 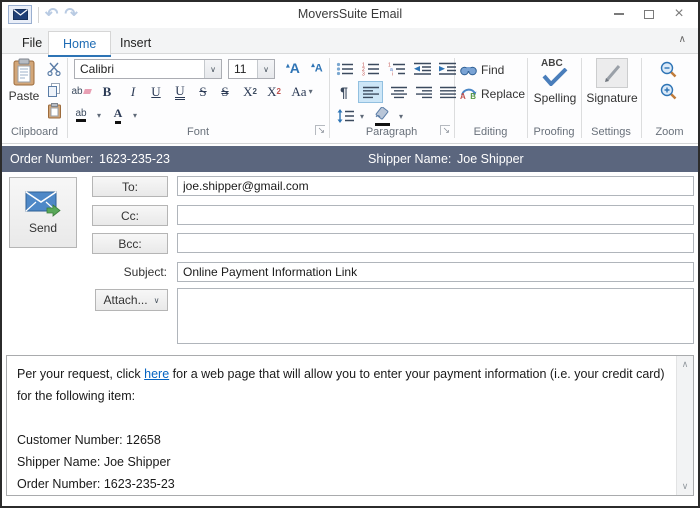 What do you see at coordinates (24, 72) in the screenshot?
I see `clipboard-icon` at bounding box center [24, 72].